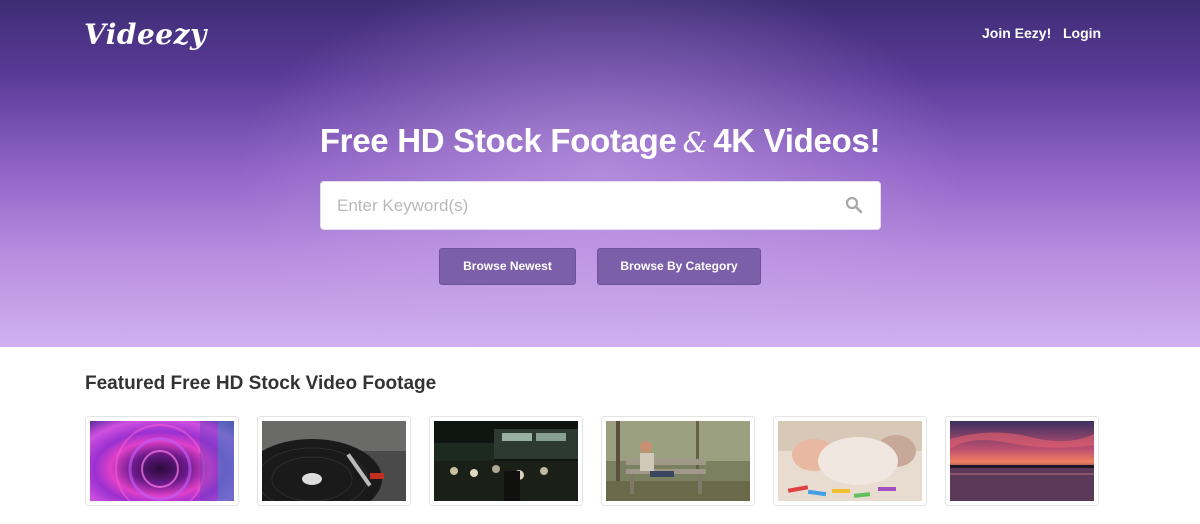  Describe the element at coordinates (1016, 33) in the screenshot. I see `join-eezy-link: Join Eezy!` at that location.